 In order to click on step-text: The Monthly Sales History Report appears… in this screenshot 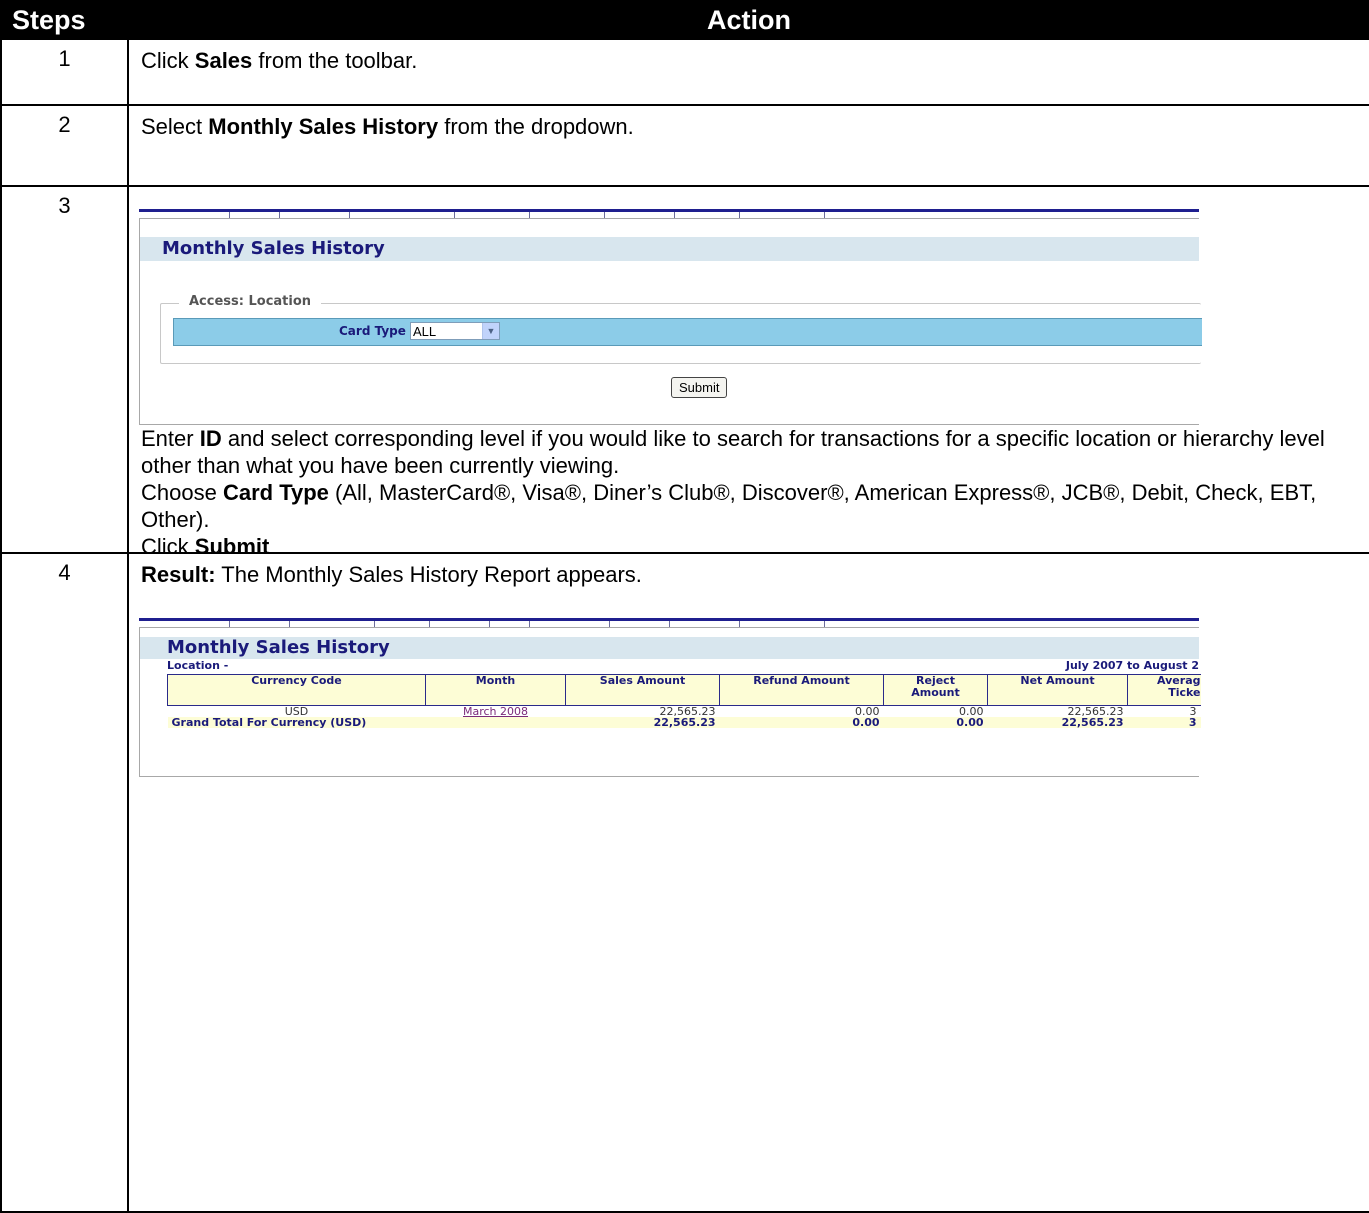, I will do `click(428, 574)`.